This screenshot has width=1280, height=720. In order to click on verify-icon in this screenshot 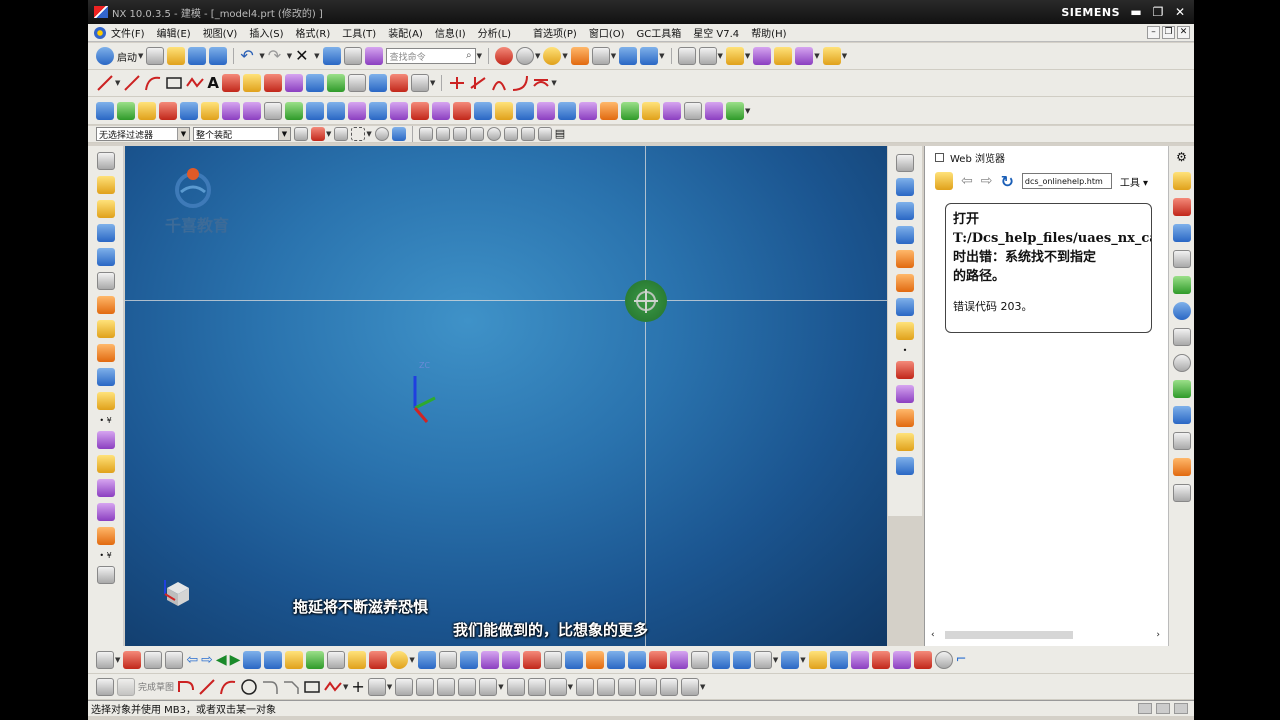, I will do `click(735, 110)`.